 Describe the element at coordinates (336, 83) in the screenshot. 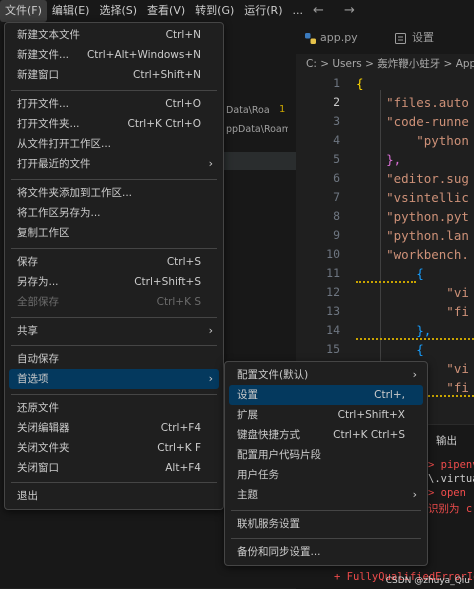

I see `line-number: 1` at that location.